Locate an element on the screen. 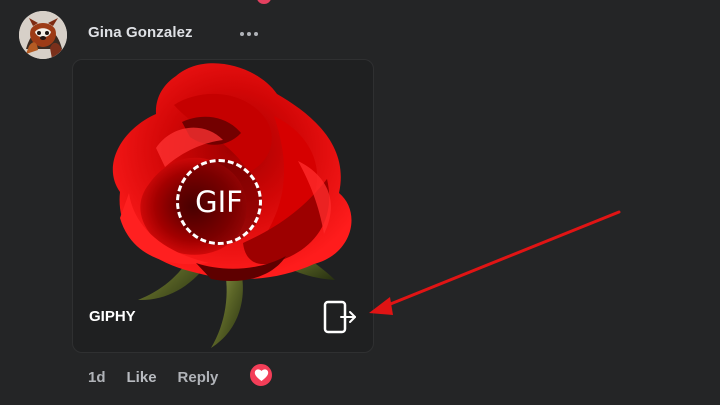 This screenshot has height=405, width=720. giphy-label: GIPHY is located at coordinates (112, 316).